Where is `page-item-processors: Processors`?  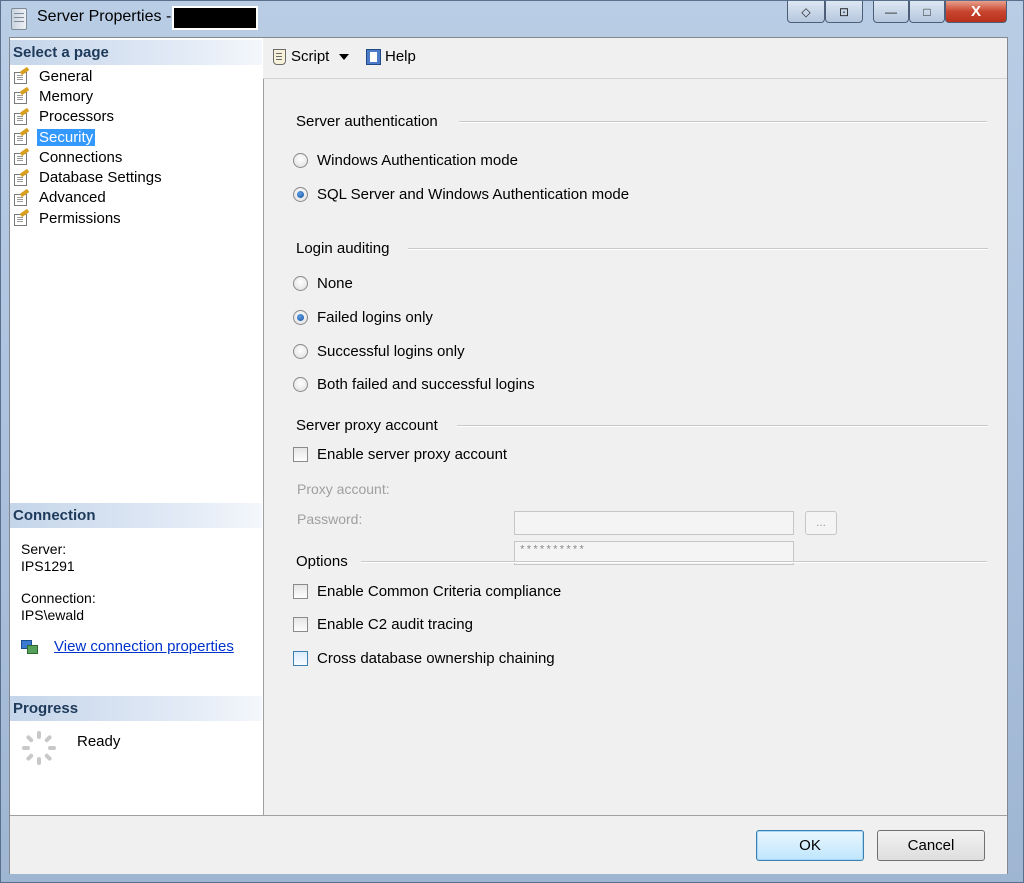
page-item-processors: Processors is located at coordinates (88, 117).